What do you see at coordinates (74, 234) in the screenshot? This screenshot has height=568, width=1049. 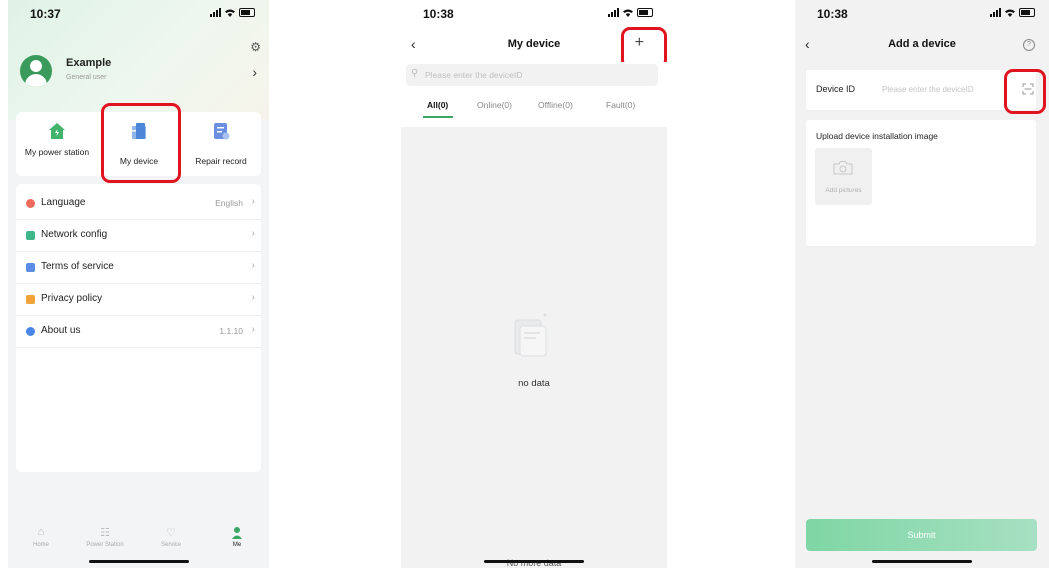 I see `menu-item-label: Network config` at bounding box center [74, 234].